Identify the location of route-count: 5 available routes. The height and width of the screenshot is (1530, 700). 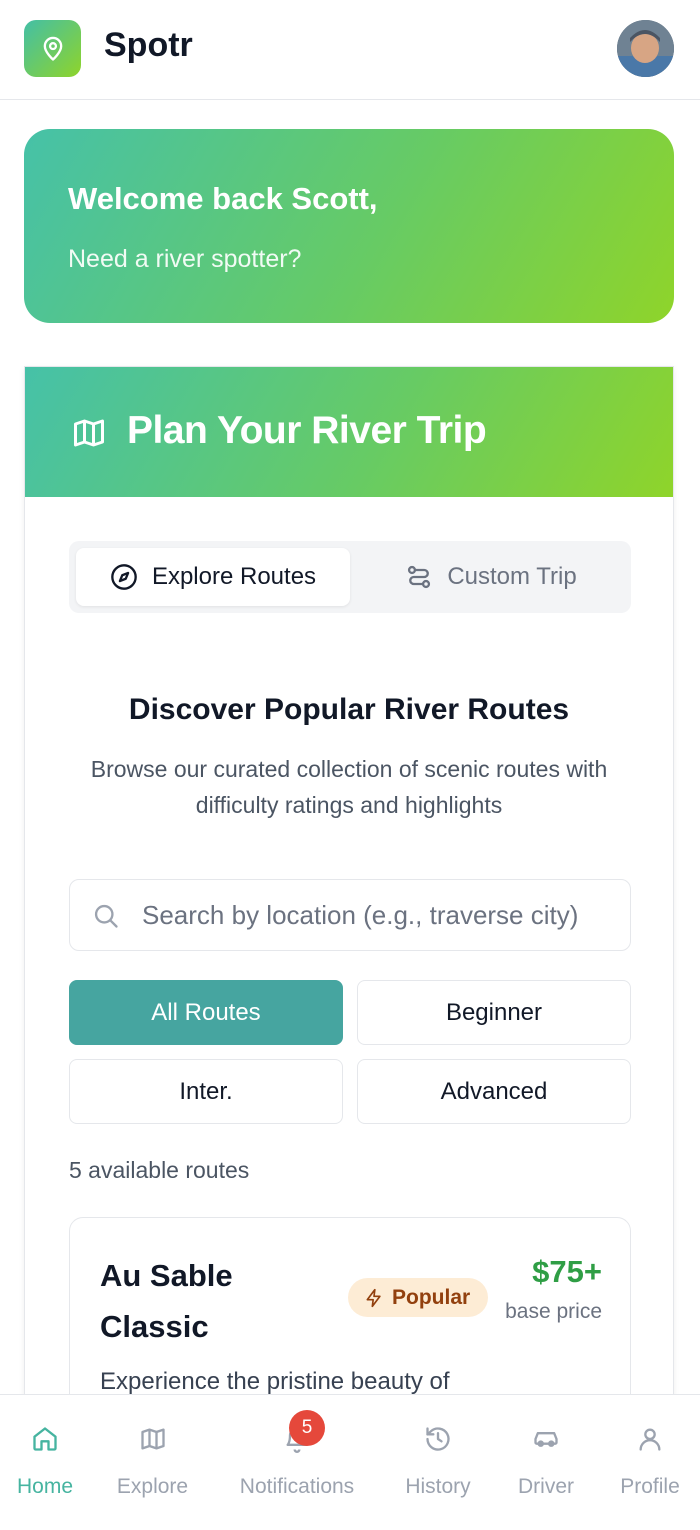
(159, 1170).